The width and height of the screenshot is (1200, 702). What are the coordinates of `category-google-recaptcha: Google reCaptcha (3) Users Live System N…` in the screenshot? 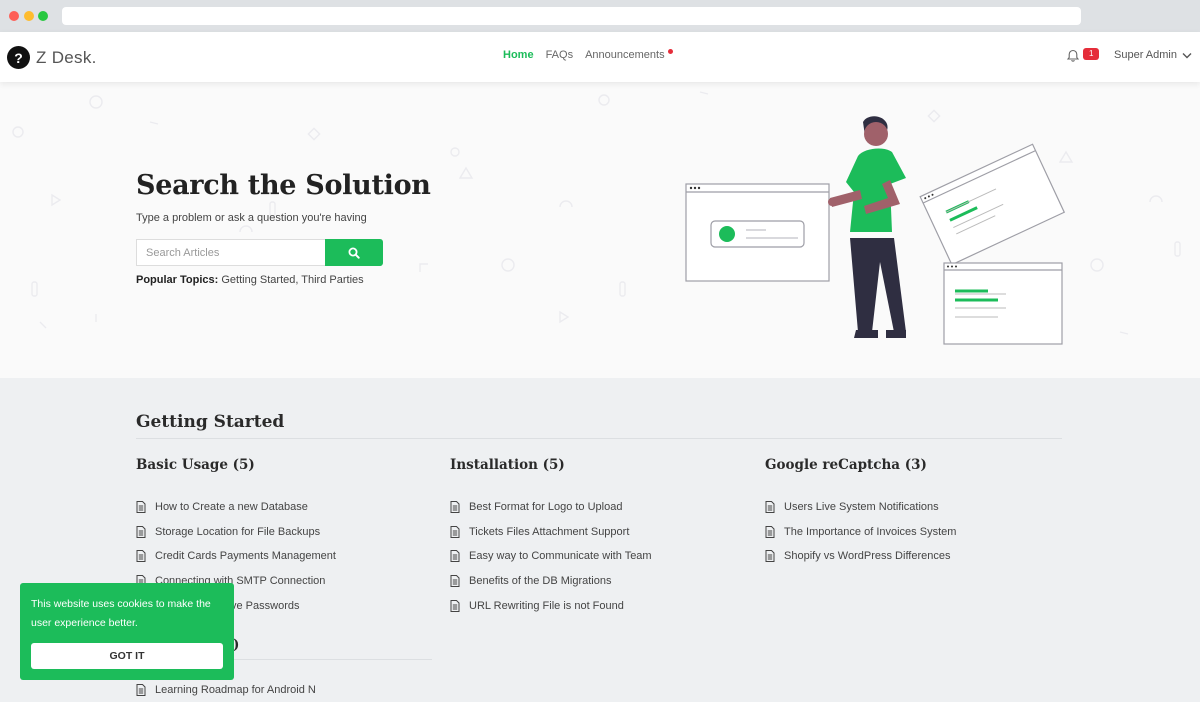 It's located at (913, 513).